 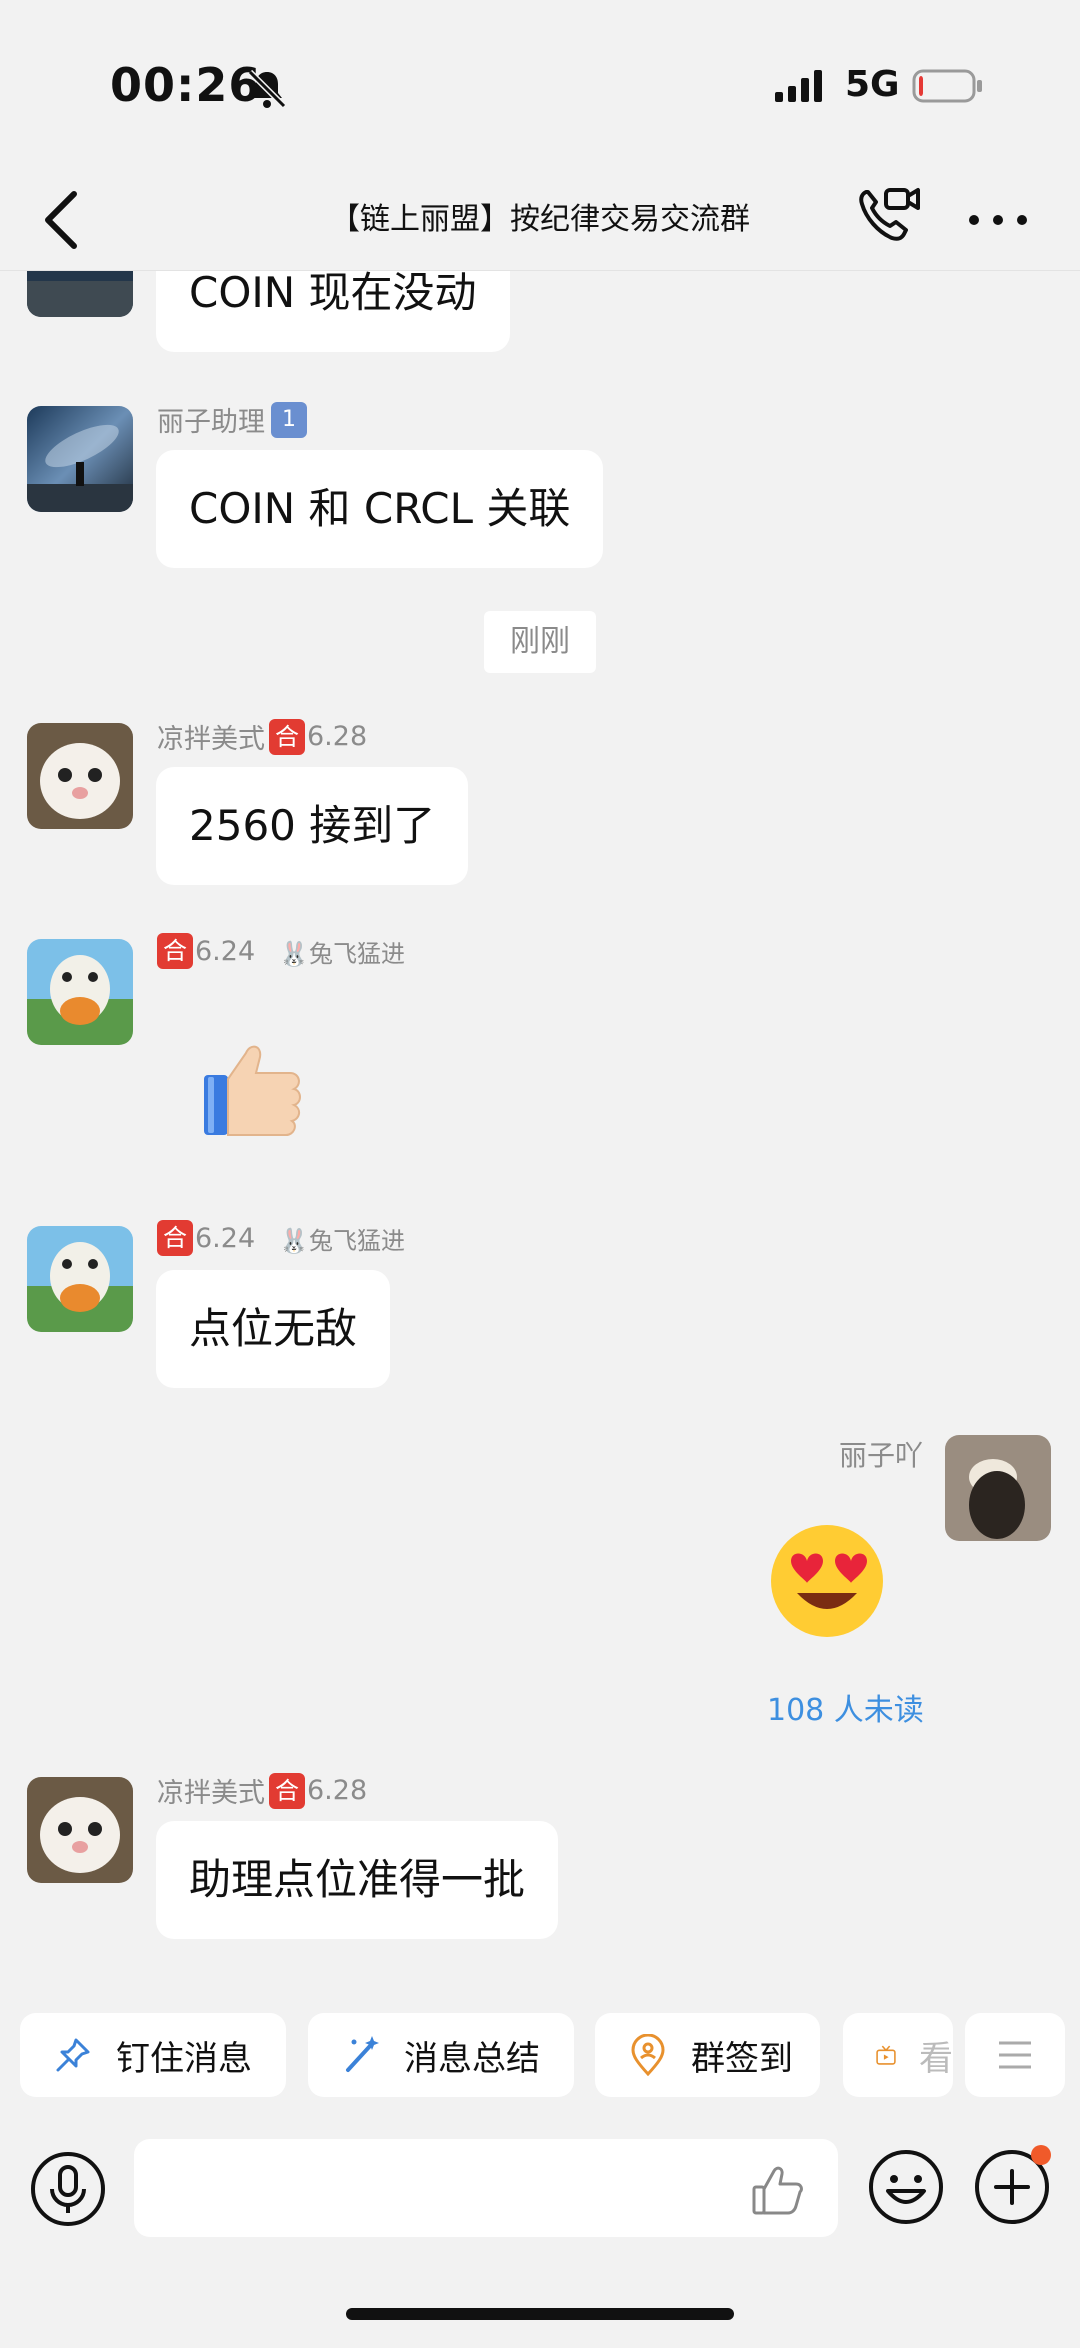 I want to click on quick-actions-menu, so click(x=1015, y=2055).